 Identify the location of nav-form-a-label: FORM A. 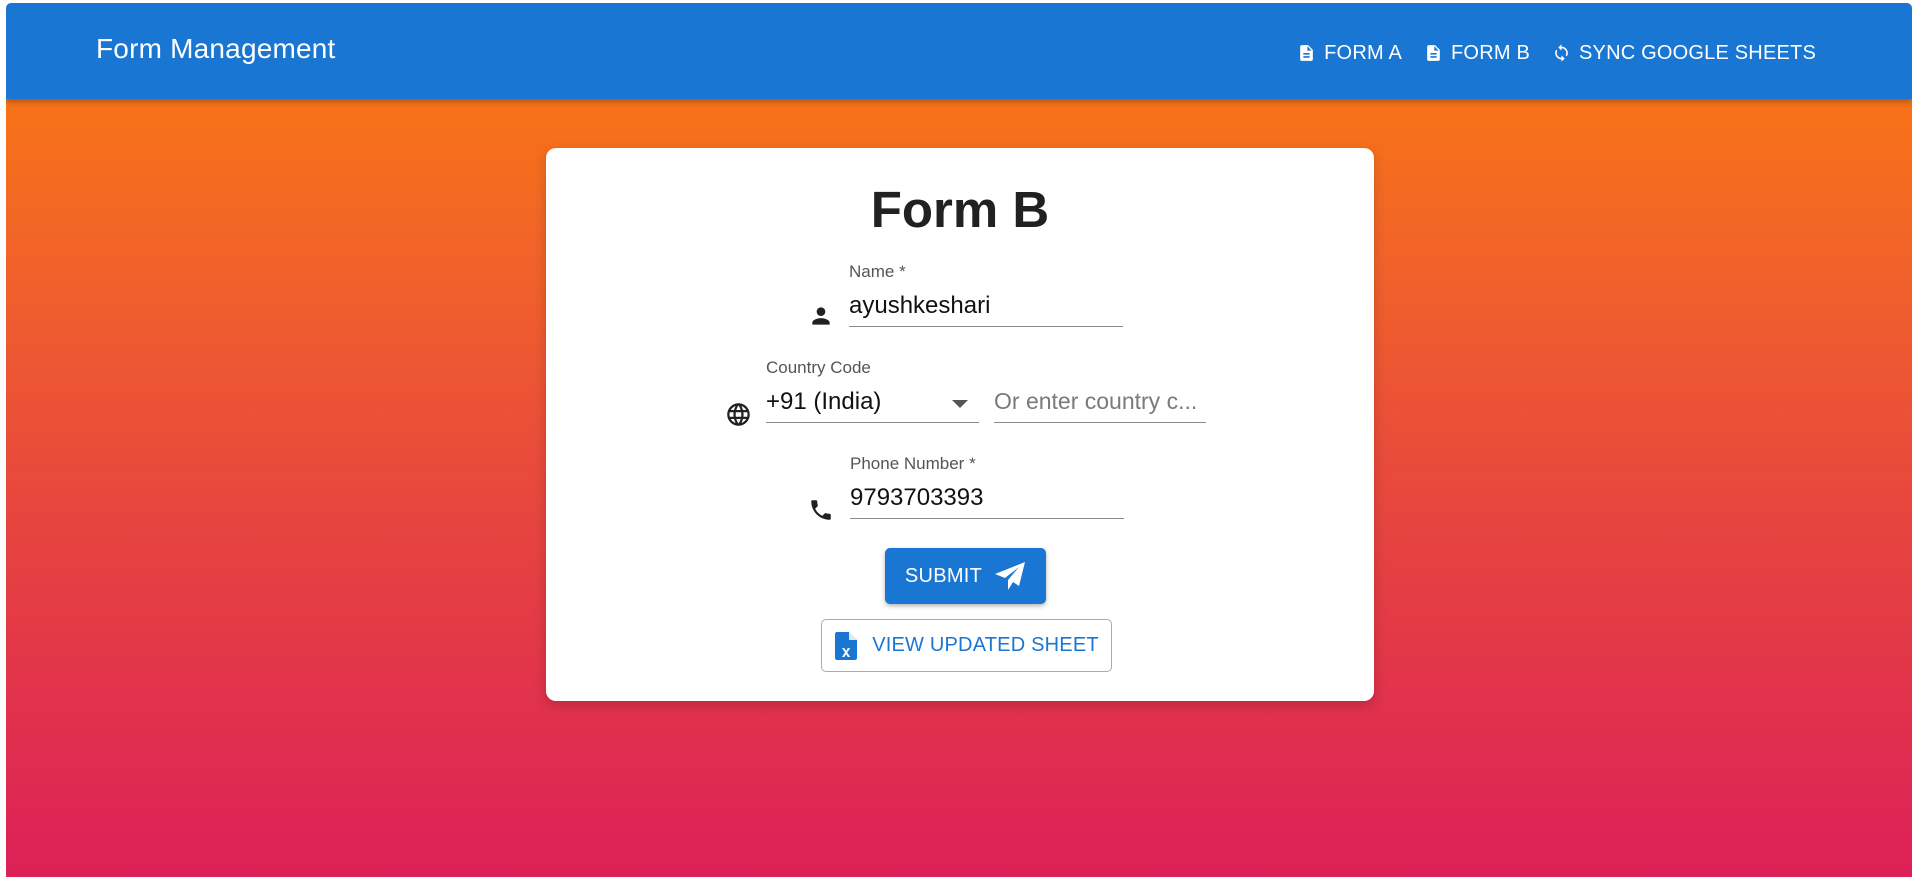
(1363, 52).